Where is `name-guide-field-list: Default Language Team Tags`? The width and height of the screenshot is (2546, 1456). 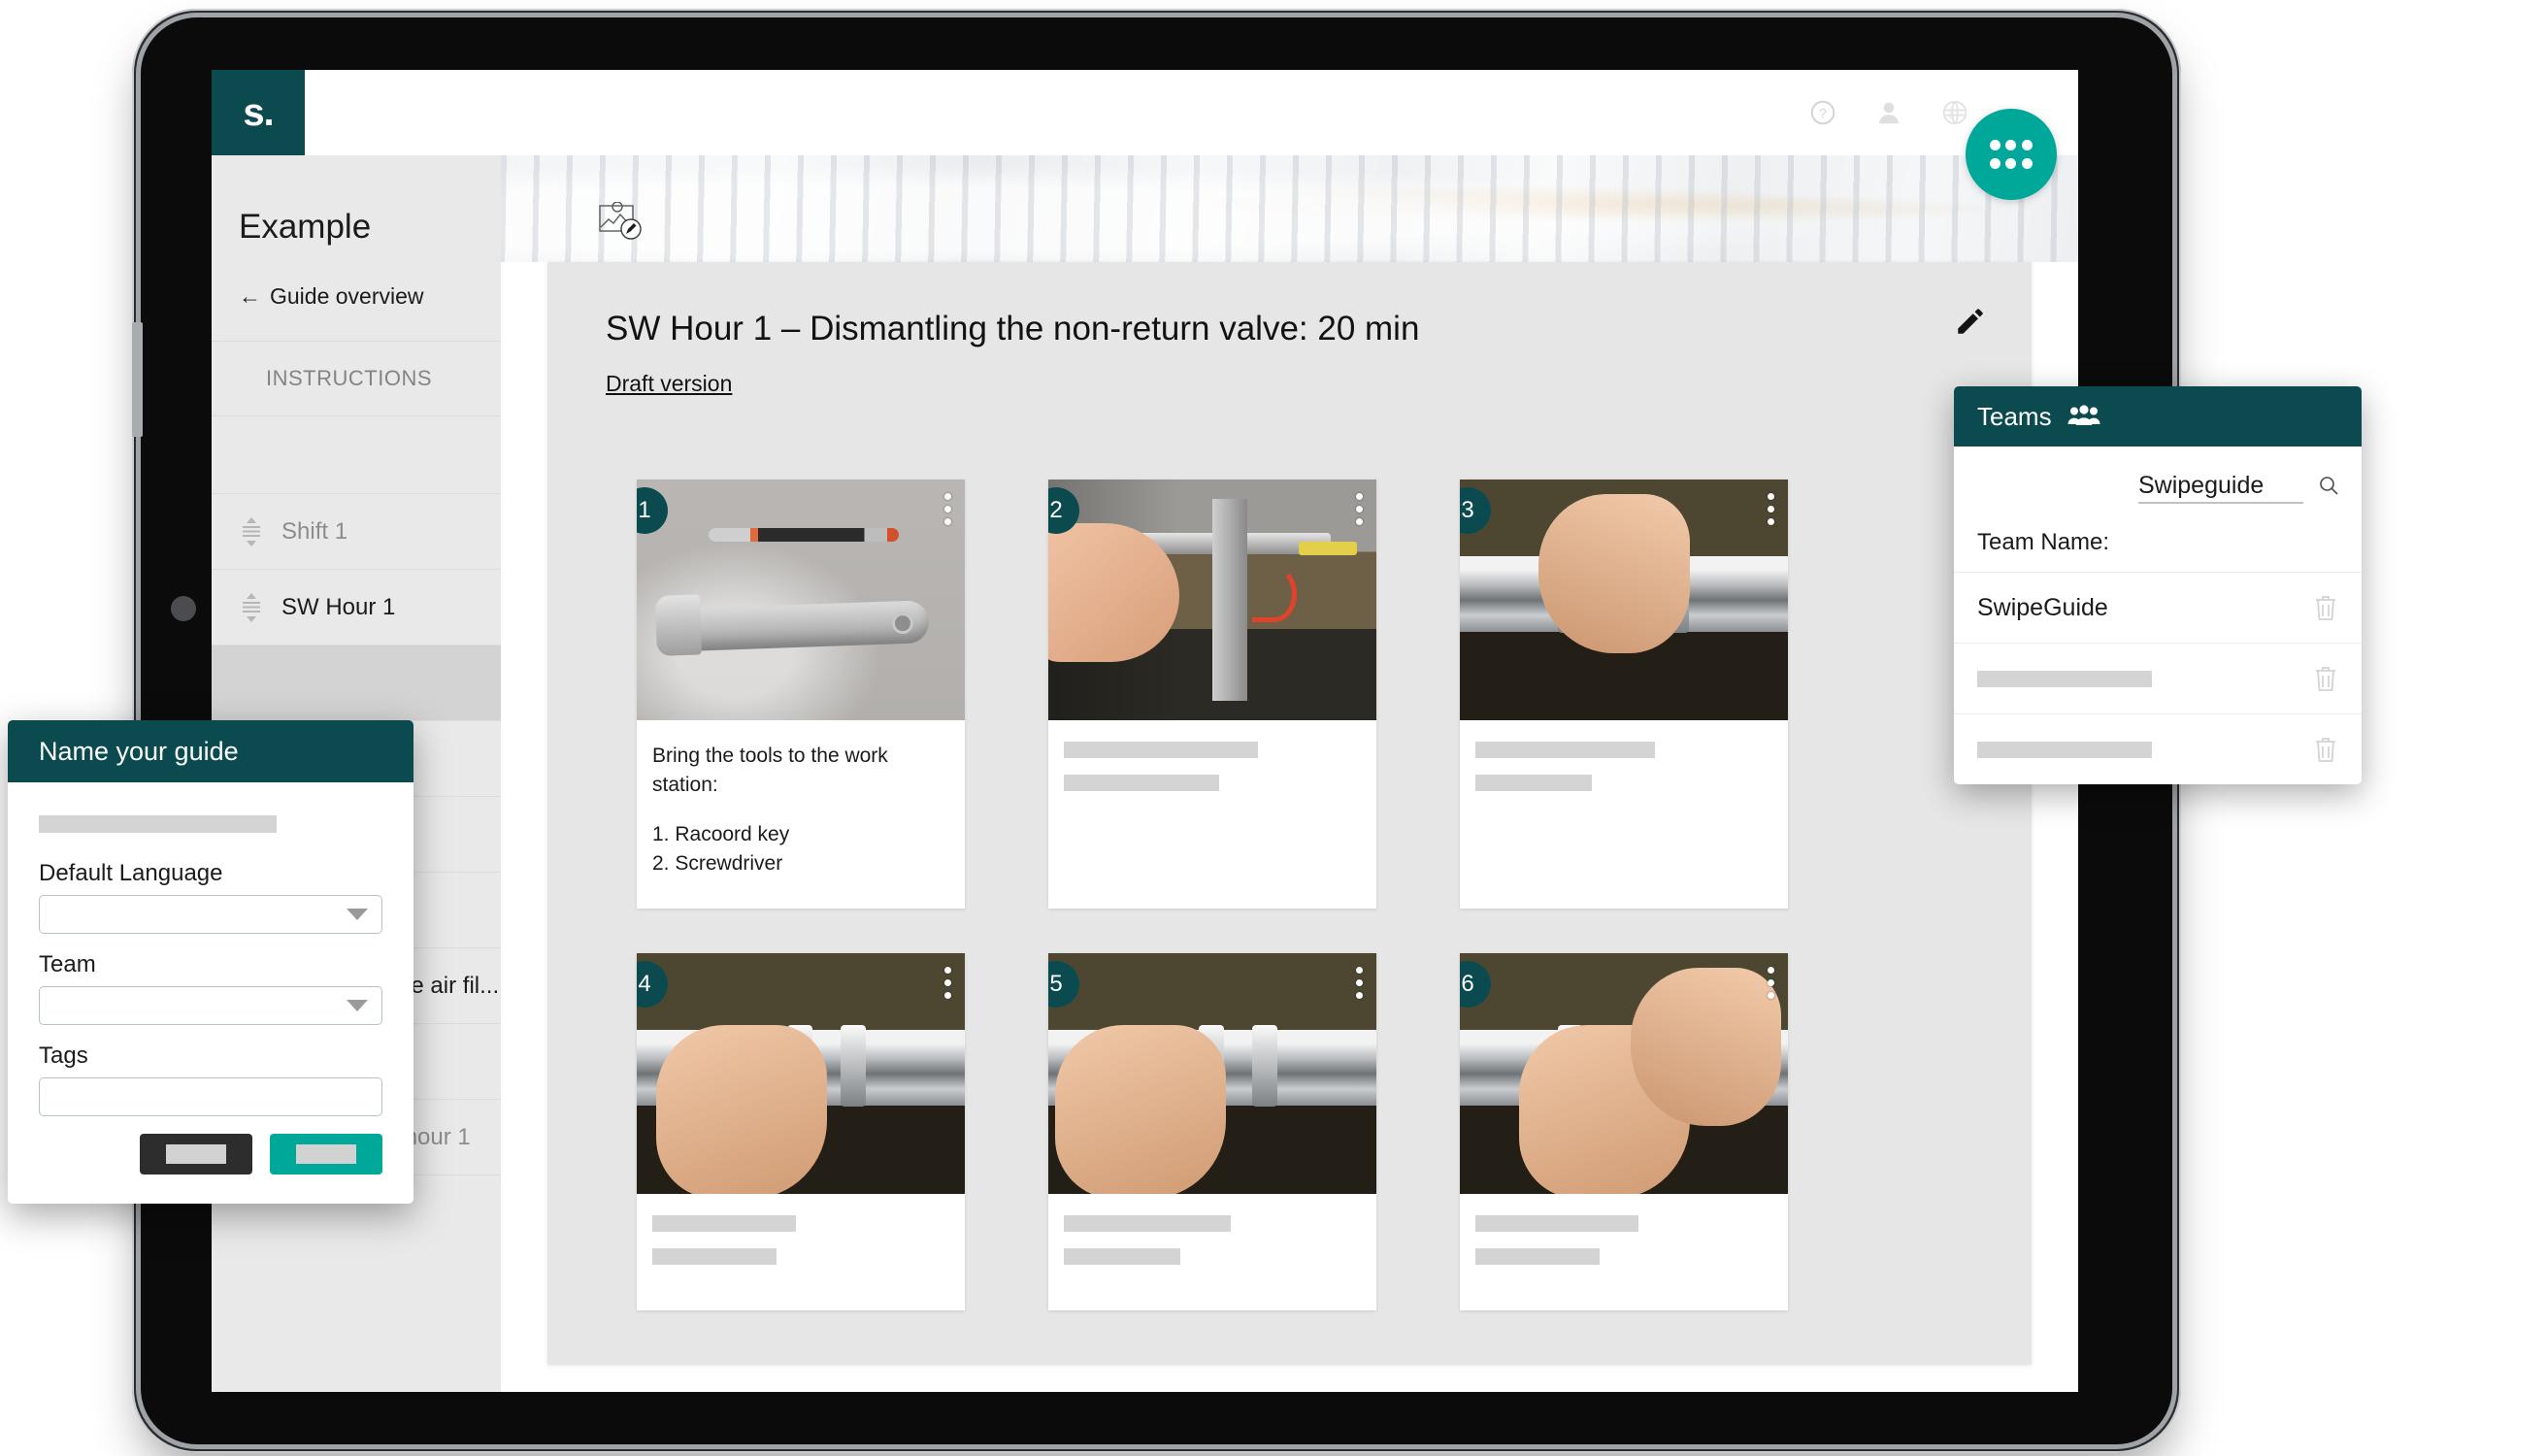 name-guide-field-list: Default Language Team Tags is located at coordinates (210, 988).